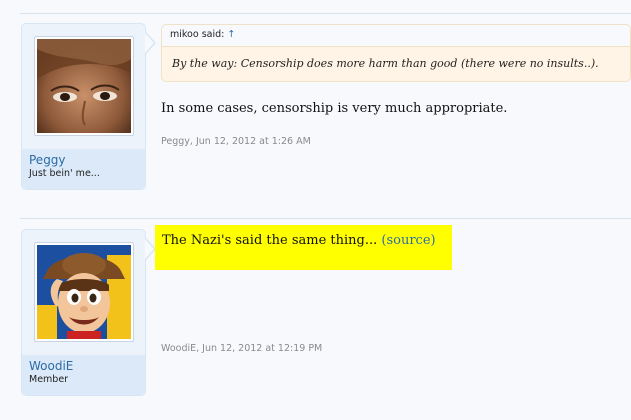 The width and height of the screenshot is (631, 420). What do you see at coordinates (83, 366) in the screenshot?
I see `username-link: WoodiE` at bounding box center [83, 366].